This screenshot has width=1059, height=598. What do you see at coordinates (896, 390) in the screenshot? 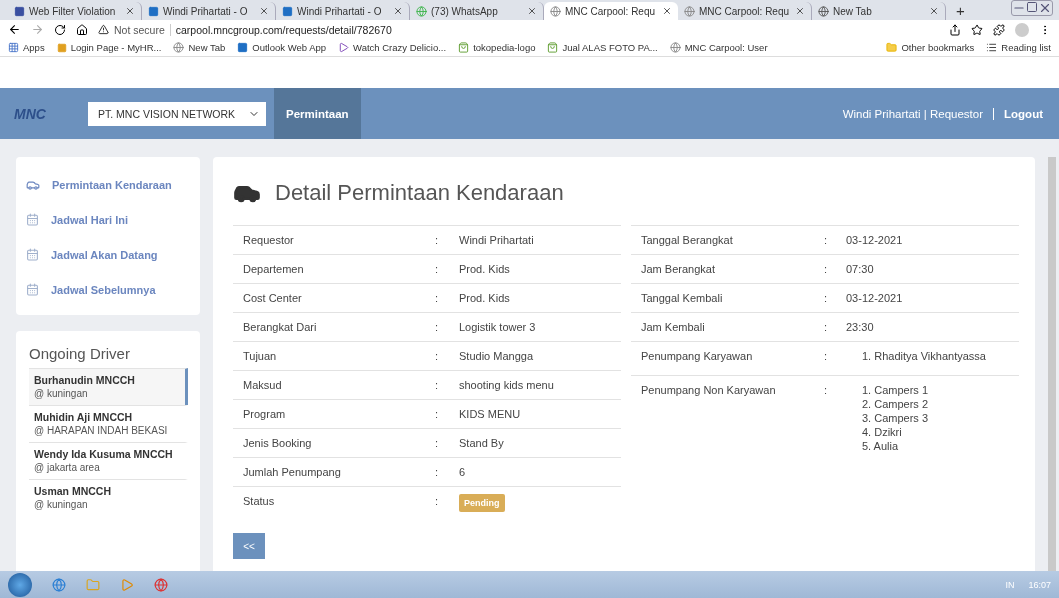
I see `field-value: 1. Campers 1` at bounding box center [896, 390].